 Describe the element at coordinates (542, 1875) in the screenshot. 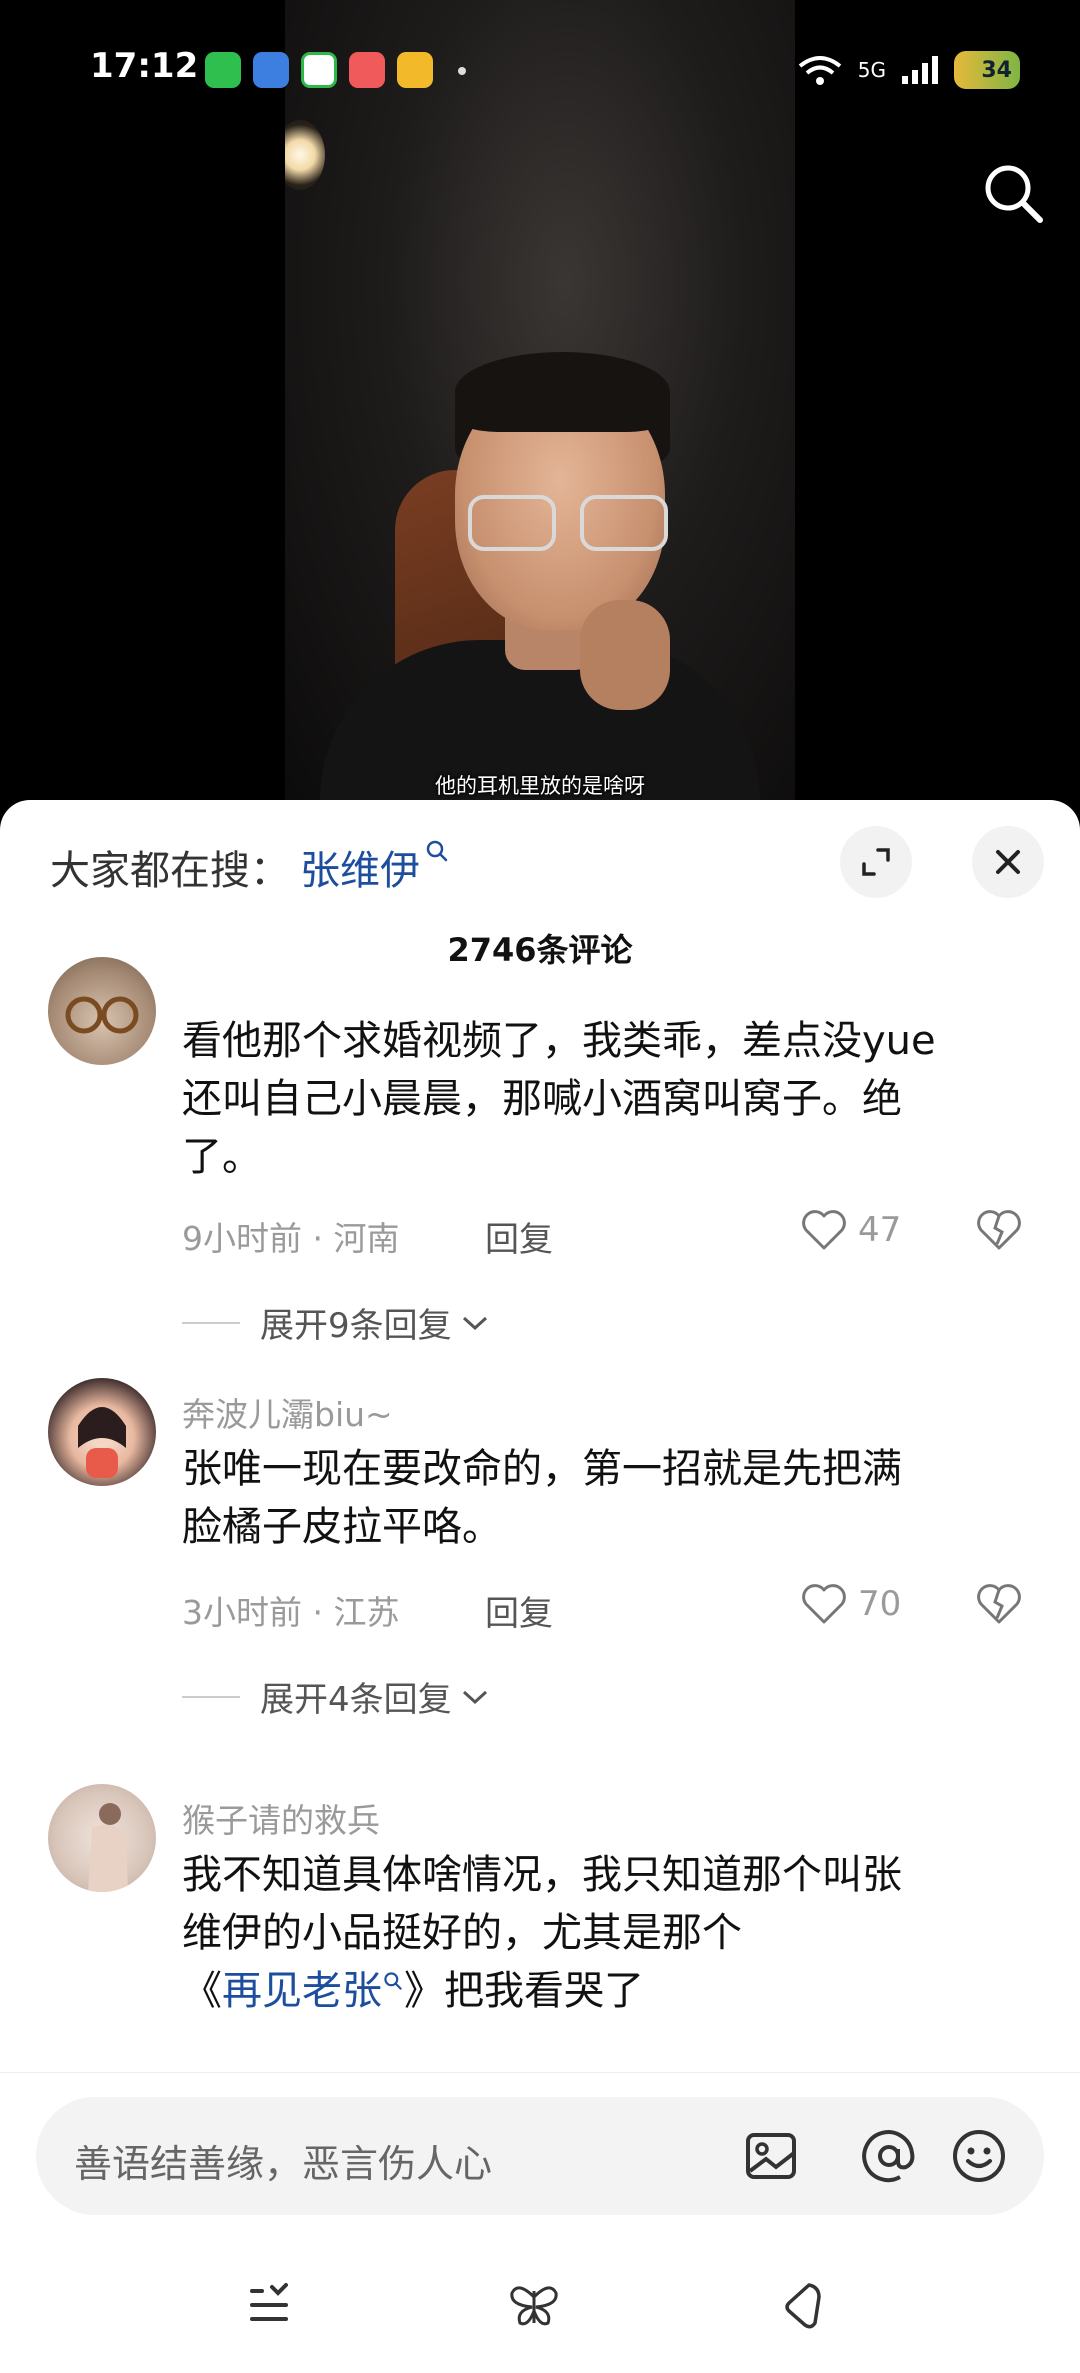

I see `comment-line: 我不知道具体啥情况，我只知道那个叫张` at that location.